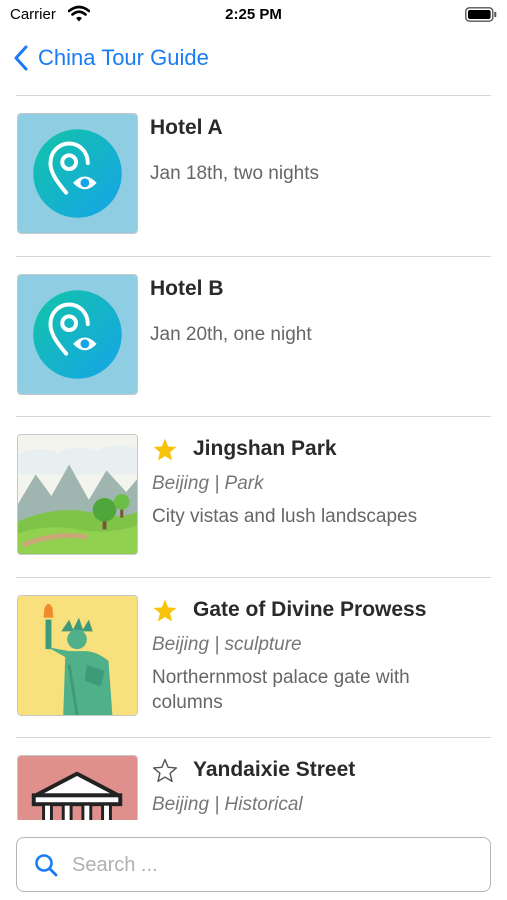 The height and width of the screenshot is (900, 507). Describe the element at coordinates (234, 173) in the screenshot. I see `item-subtitle: Jan 18th, two nights` at that location.